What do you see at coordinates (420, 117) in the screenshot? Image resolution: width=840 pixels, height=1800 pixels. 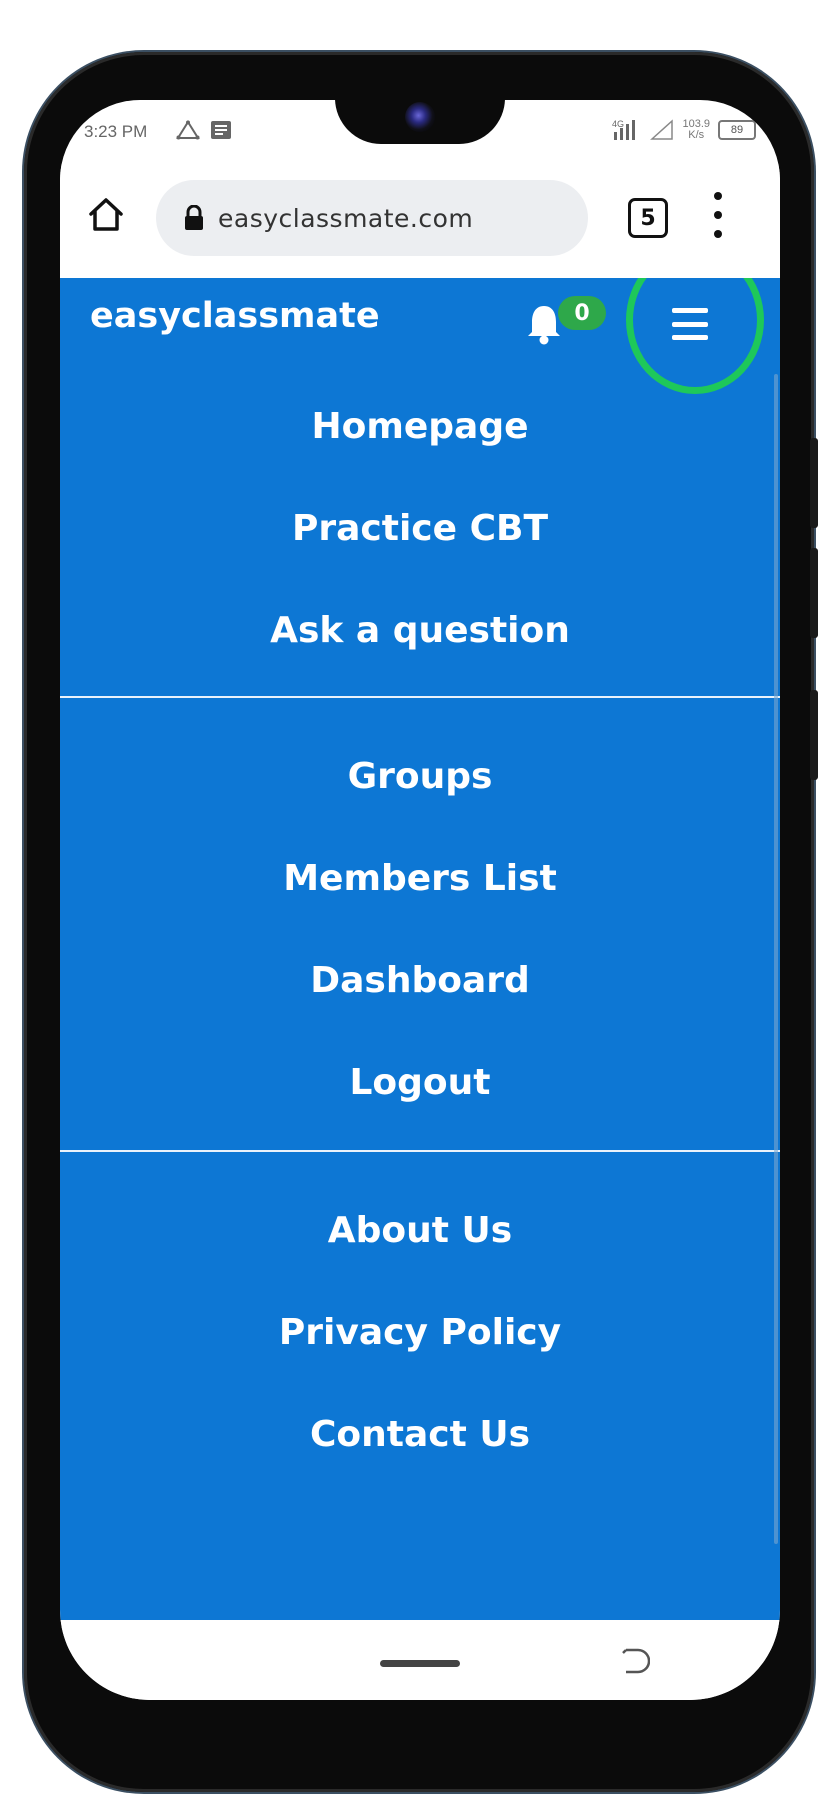 I see `camera-icon` at bounding box center [420, 117].